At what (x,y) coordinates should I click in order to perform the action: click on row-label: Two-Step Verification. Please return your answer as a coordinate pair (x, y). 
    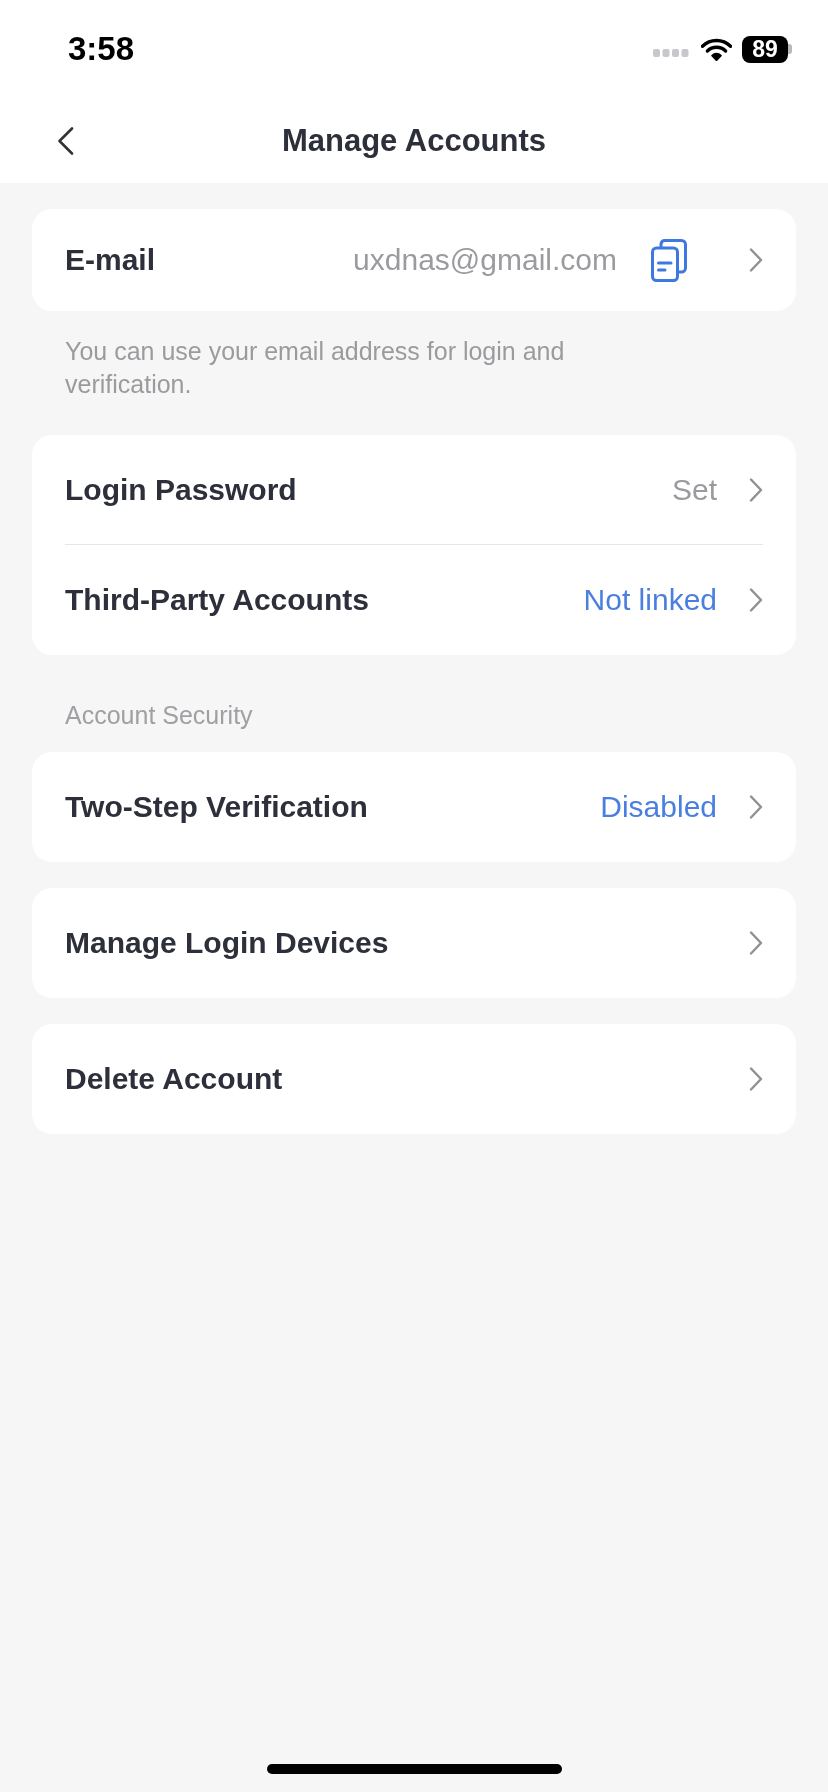
    Looking at the image, I should click on (217, 807).